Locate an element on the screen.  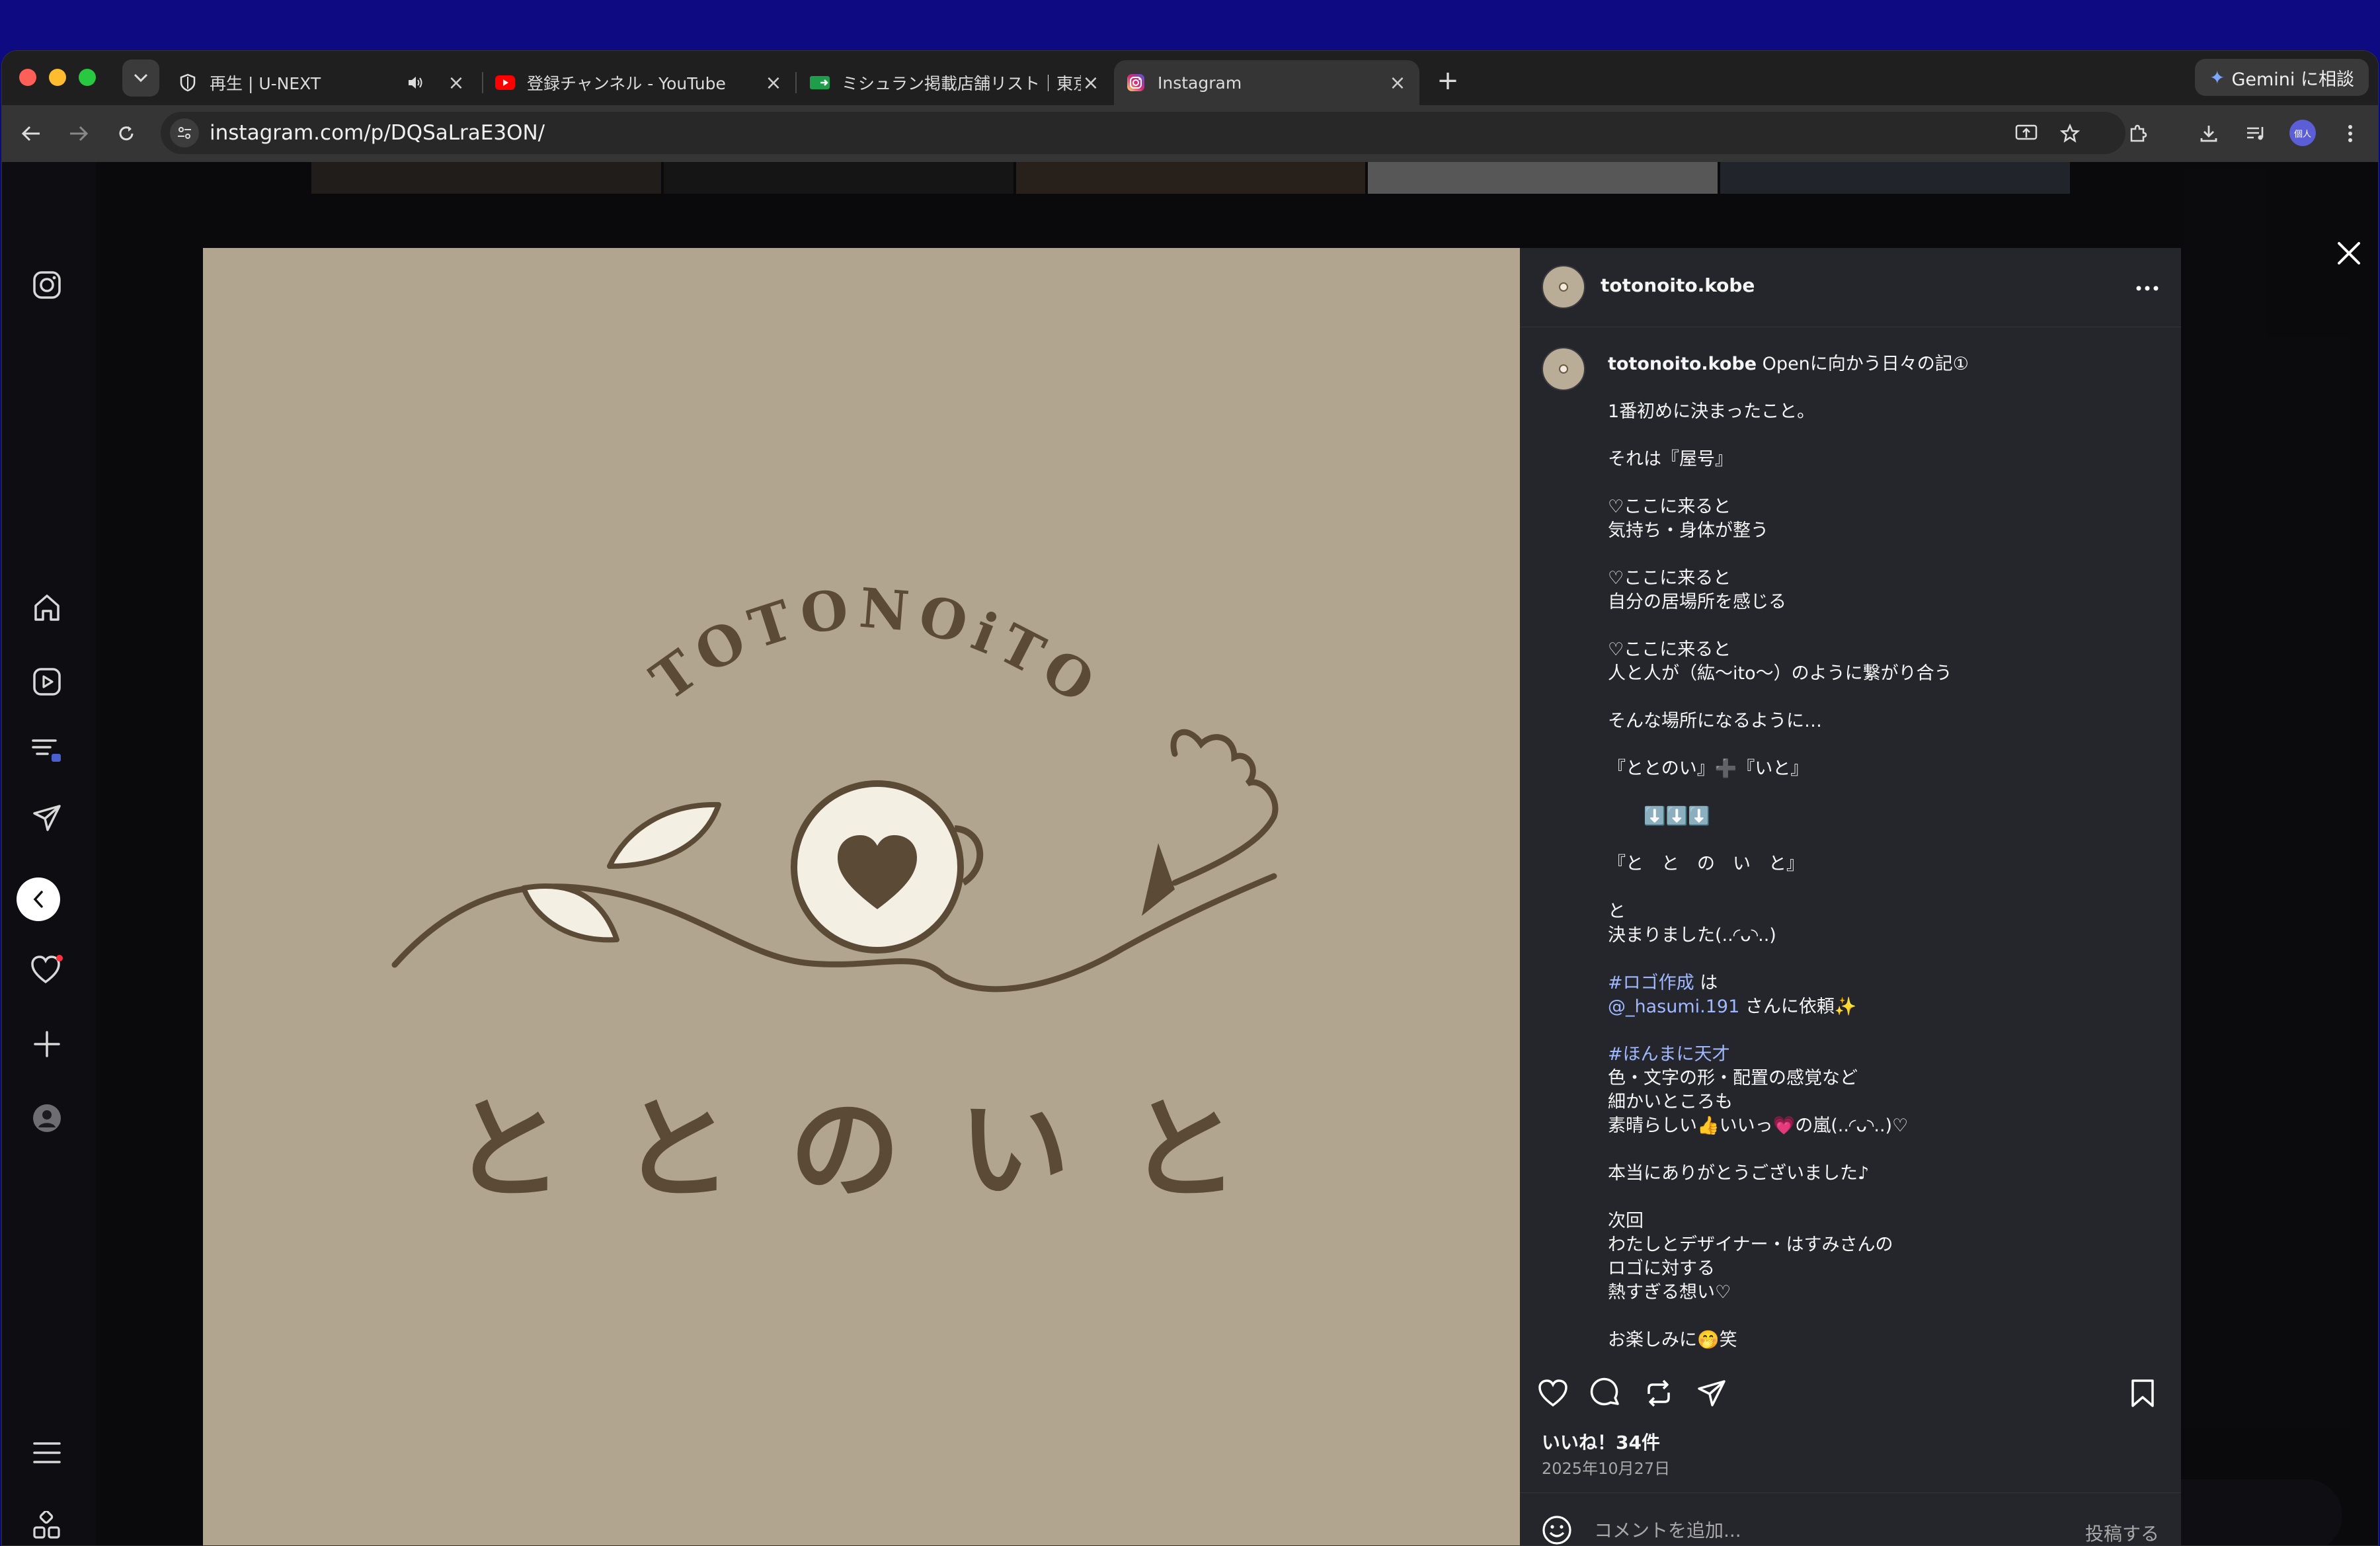
sidebar-item-more is located at coordinates (46, 1452).